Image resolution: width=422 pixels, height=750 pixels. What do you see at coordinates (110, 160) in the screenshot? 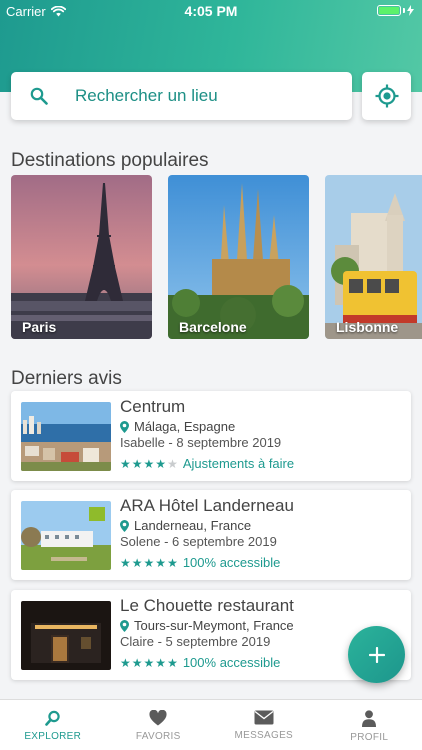
I see `popular-destinations-title: Destinations populaires` at bounding box center [110, 160].